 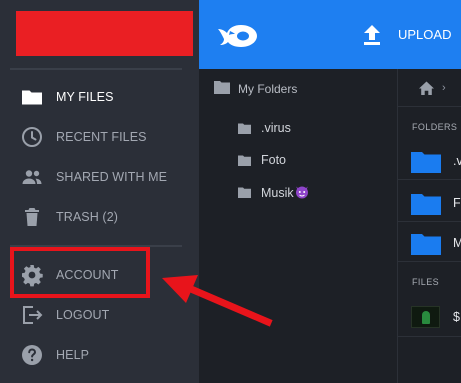 I want to click on sidebar-item-label: LOGOUT, so click(x=83, y=315).